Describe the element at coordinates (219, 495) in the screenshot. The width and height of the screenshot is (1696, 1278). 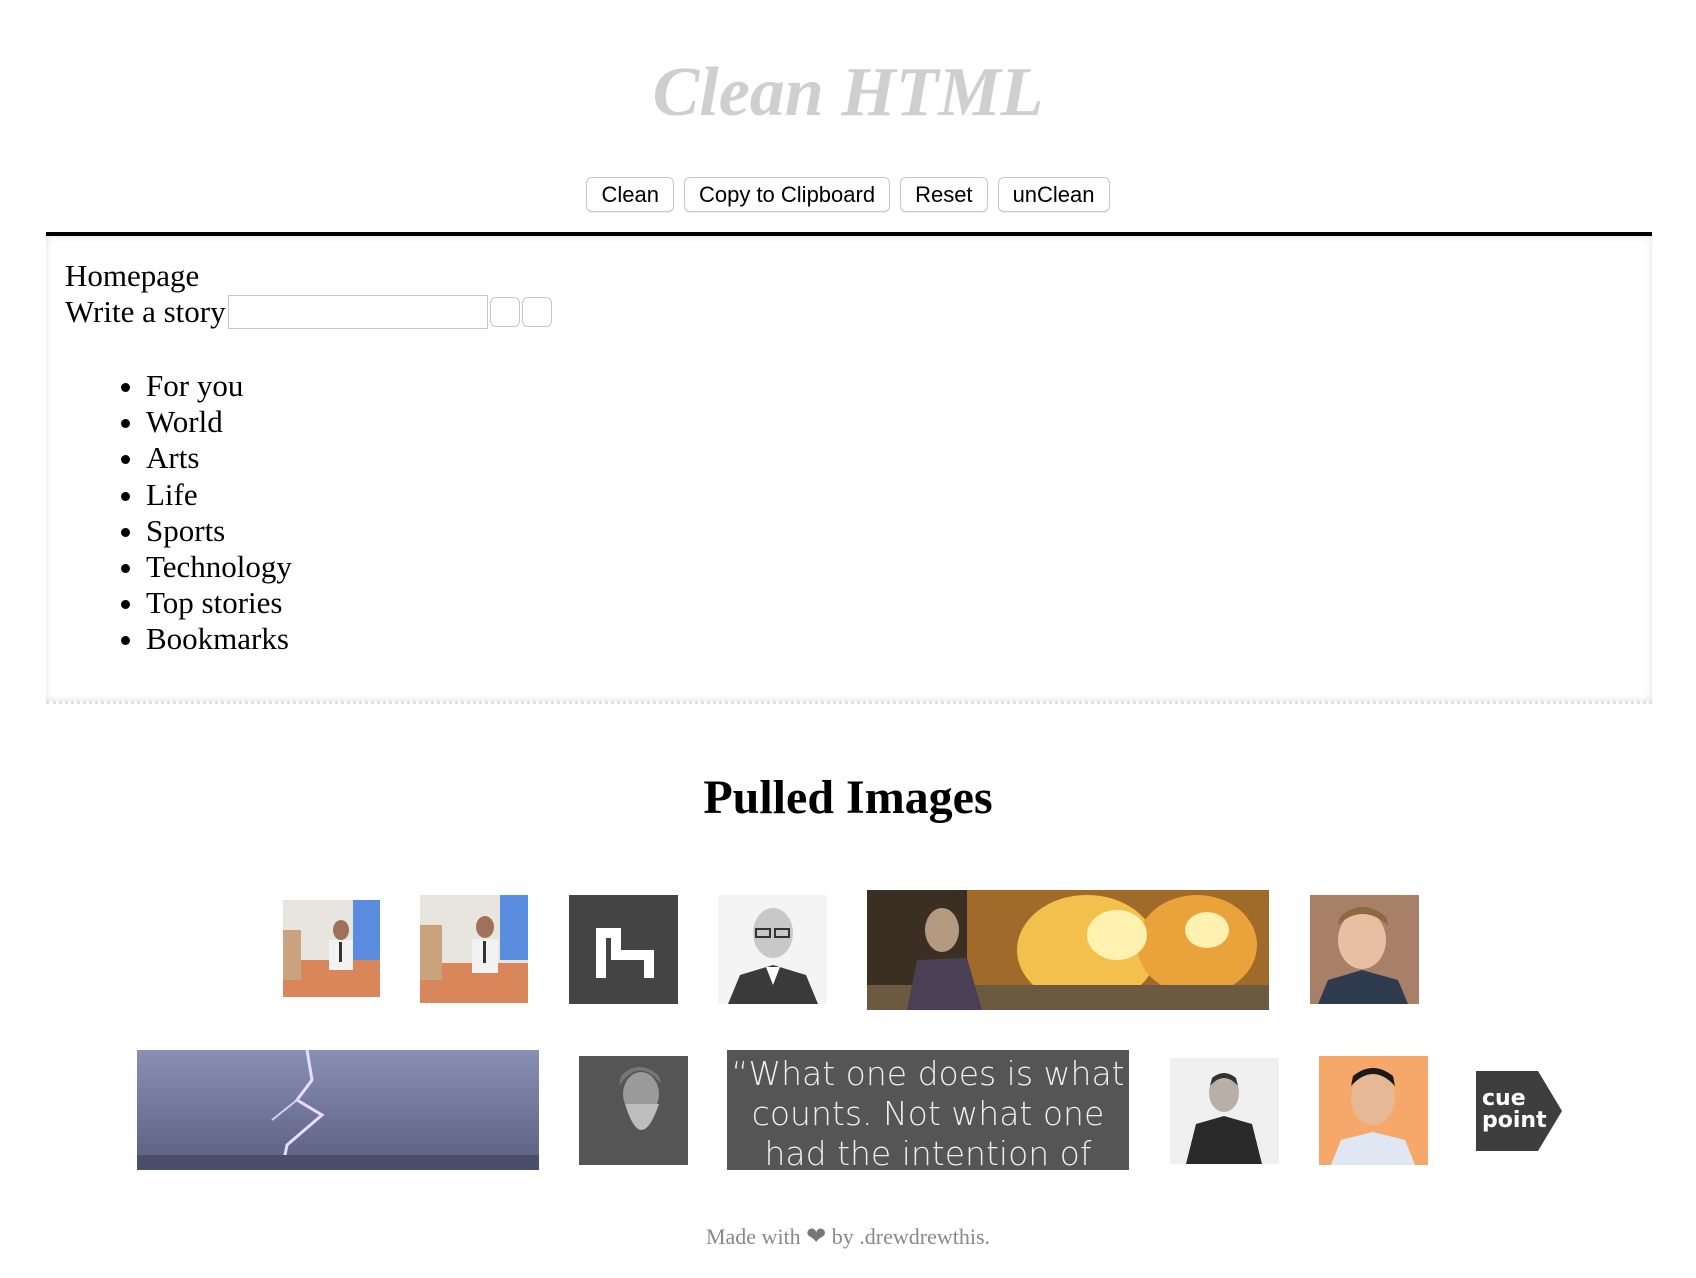
I see `nav-item: Life` at that location.